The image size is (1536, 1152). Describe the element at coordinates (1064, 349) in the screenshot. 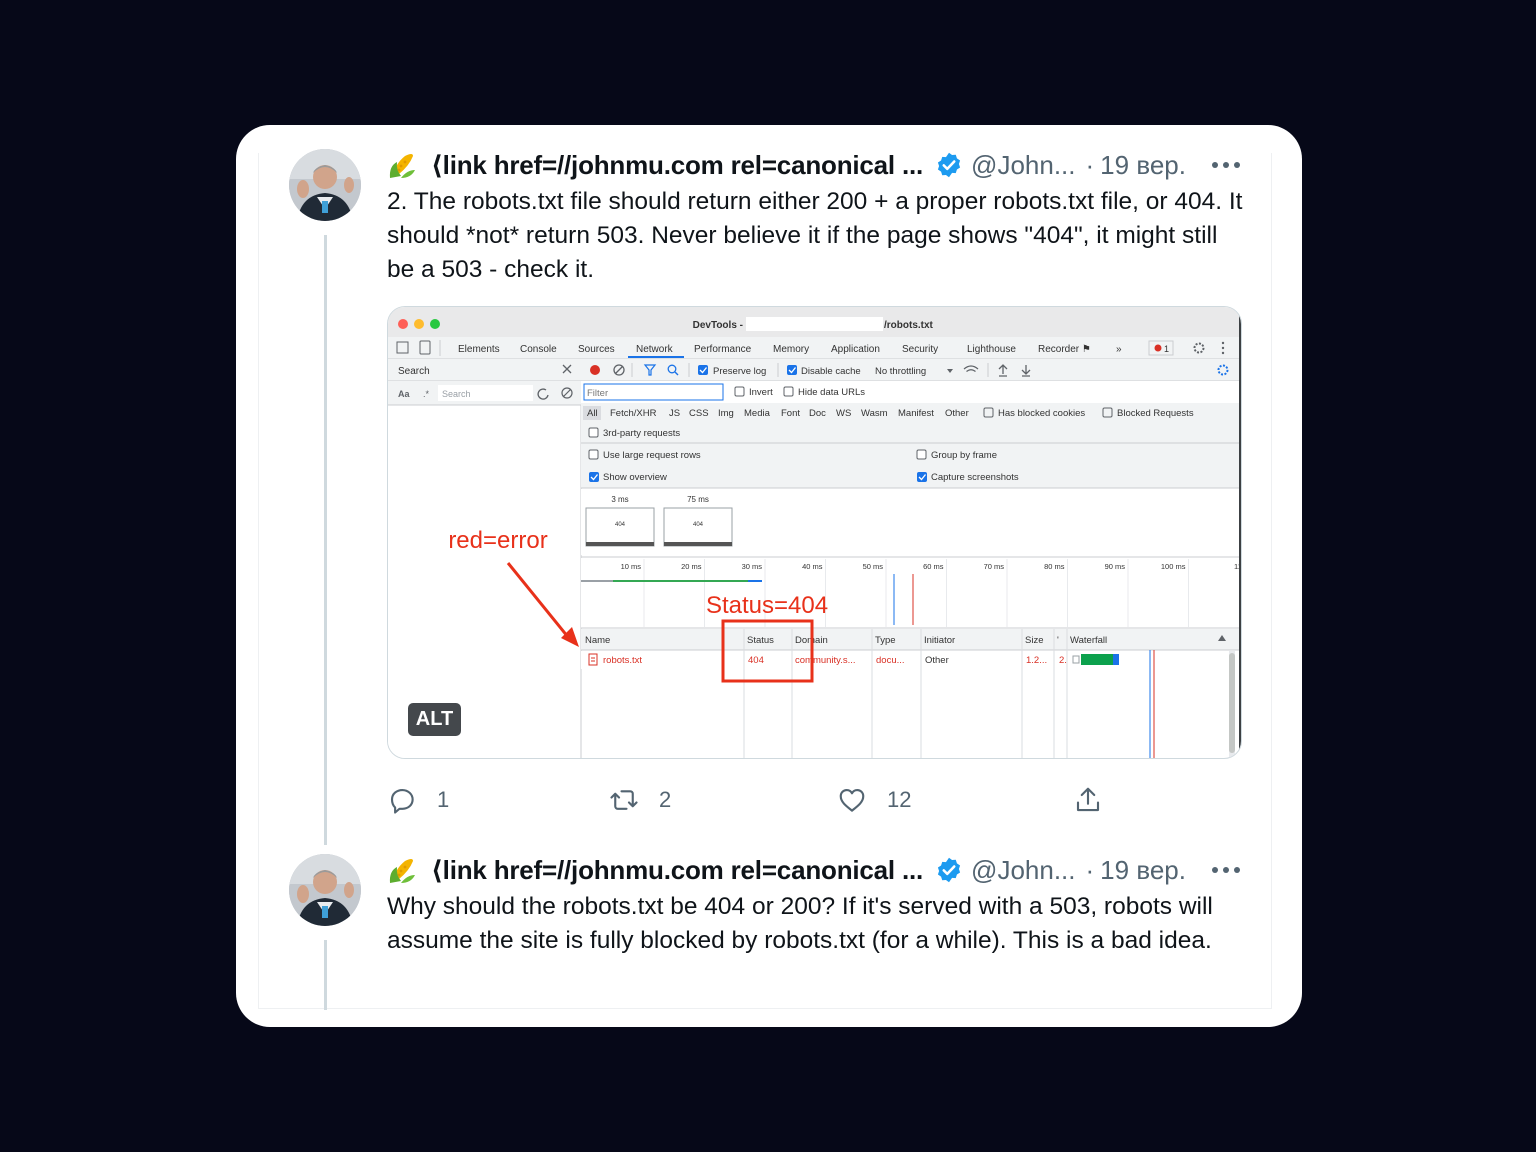

I see `devtools-tab: Recorder ⚑` at that location.